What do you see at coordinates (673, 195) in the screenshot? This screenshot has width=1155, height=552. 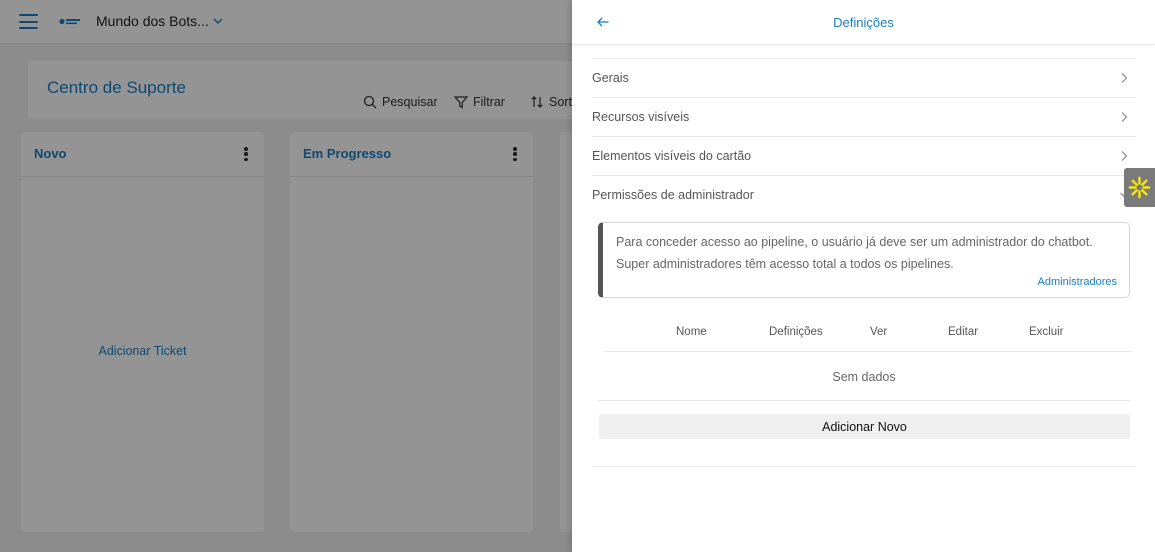 I see `section-label: Permissões de administrador` at bounding box center [673, 195].